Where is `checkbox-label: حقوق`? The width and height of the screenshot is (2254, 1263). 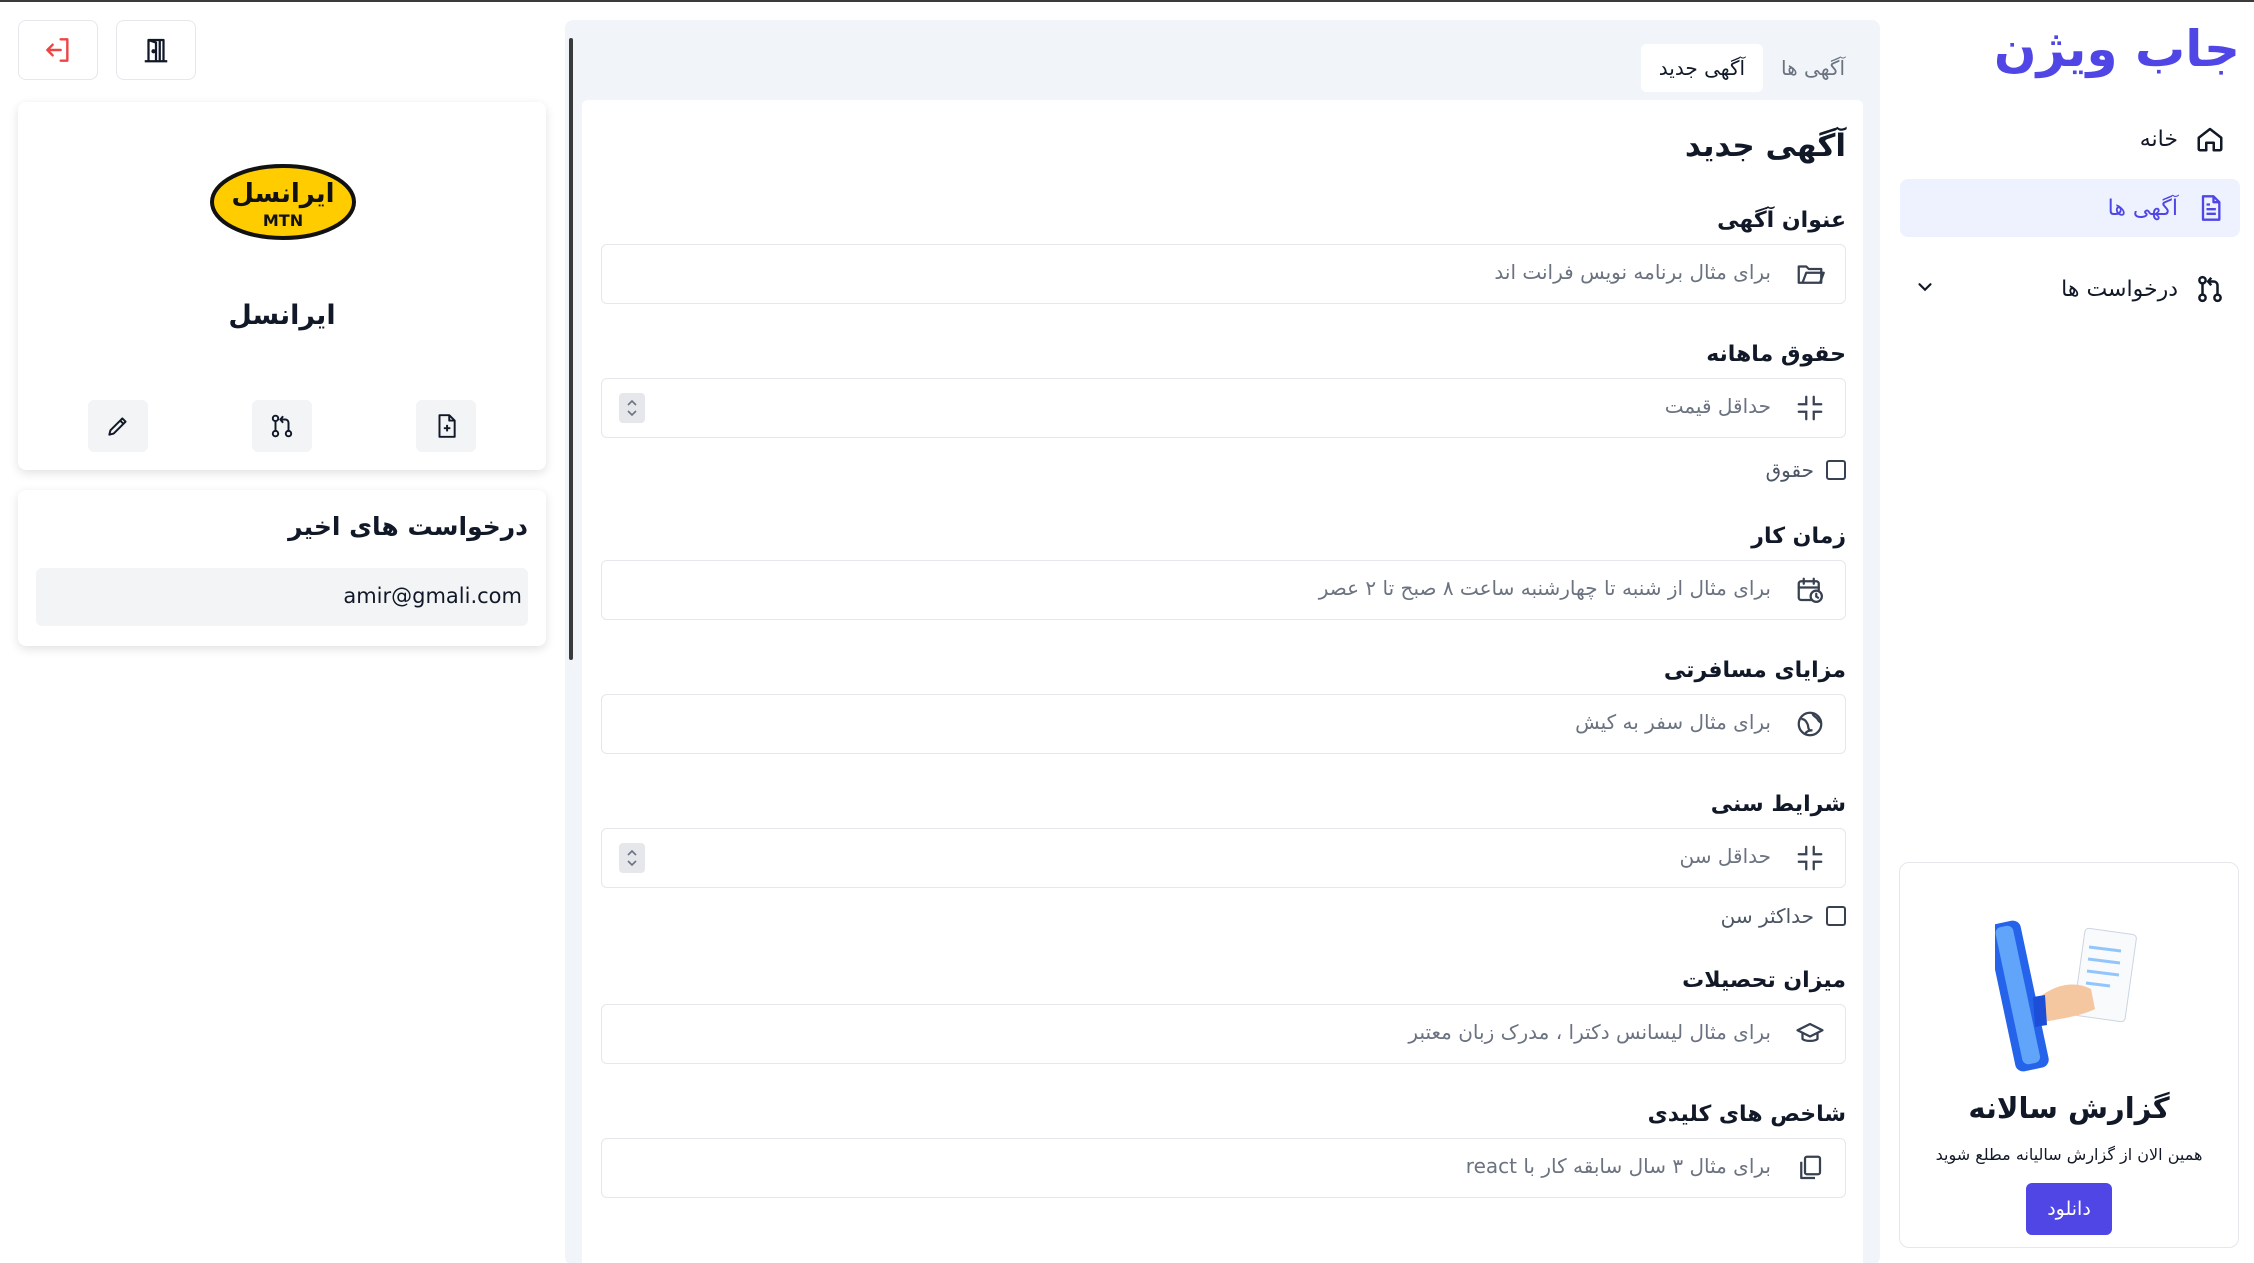 checkbox-label: حقوق is located at coordinates (1789, 470).